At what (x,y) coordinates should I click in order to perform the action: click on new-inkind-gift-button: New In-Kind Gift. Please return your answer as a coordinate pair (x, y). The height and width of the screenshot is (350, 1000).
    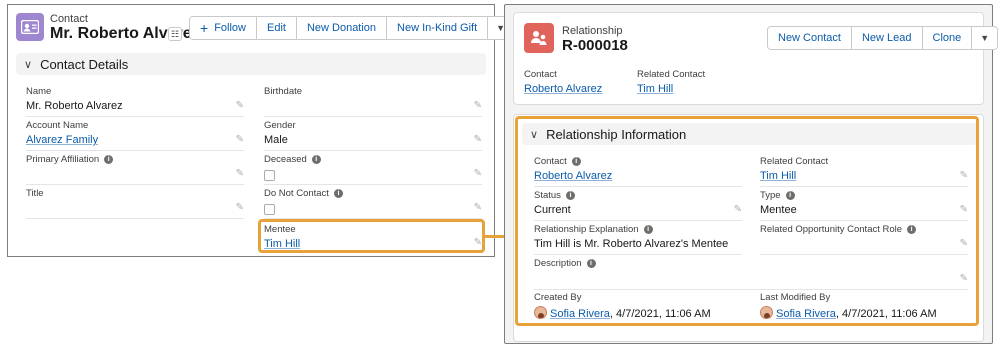
    Looking at the image, I should click on (438, 28).